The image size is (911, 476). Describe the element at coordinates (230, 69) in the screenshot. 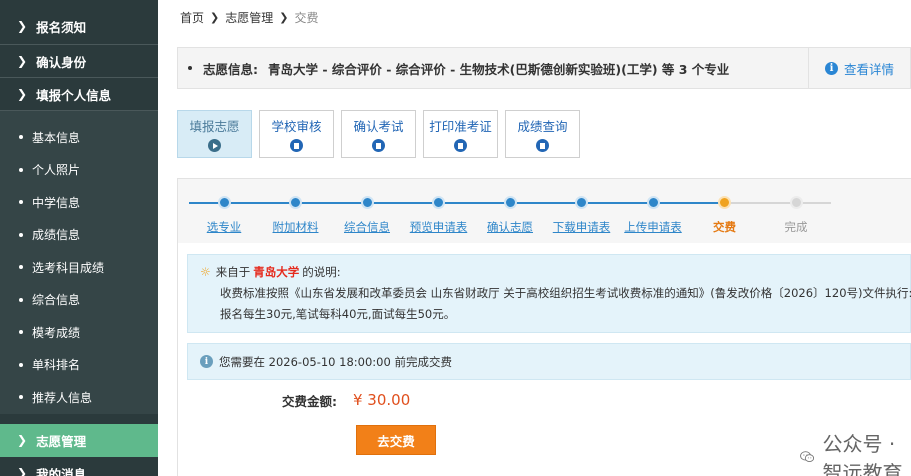

I see `volunteer-info-label: 志愿信息:` at that location.